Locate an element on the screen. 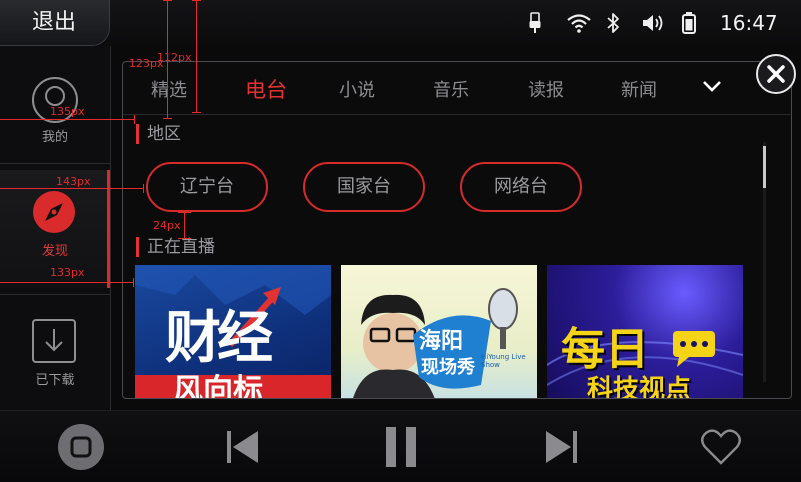 This screenshot has width=801, height=482. pause-button is located at coordinates (401, 446).